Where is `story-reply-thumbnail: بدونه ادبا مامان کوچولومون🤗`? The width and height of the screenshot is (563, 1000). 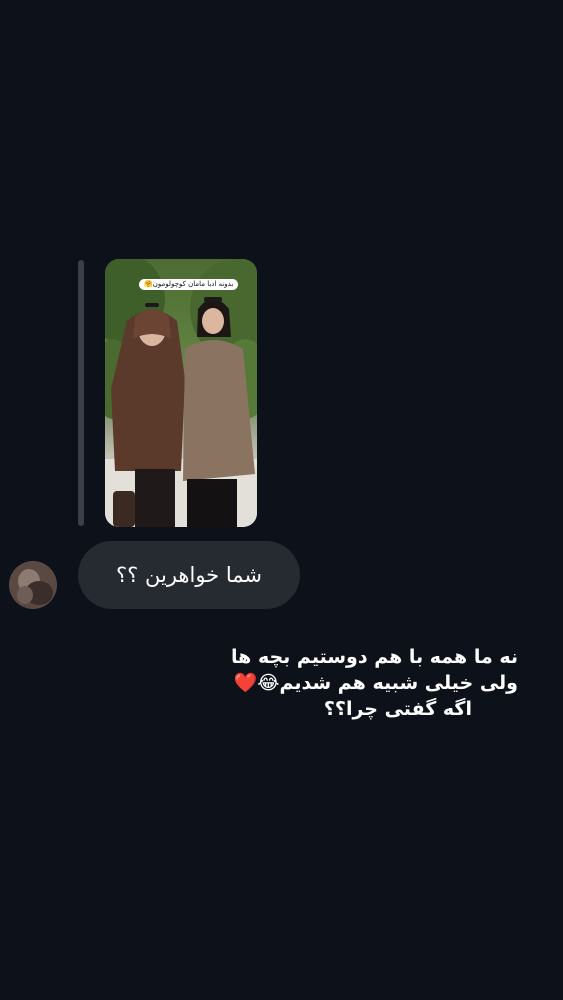 story-reply-thumbnail: بدونه ادبا مامان کوچولومون🤗 is located at coordinates (181, 393).